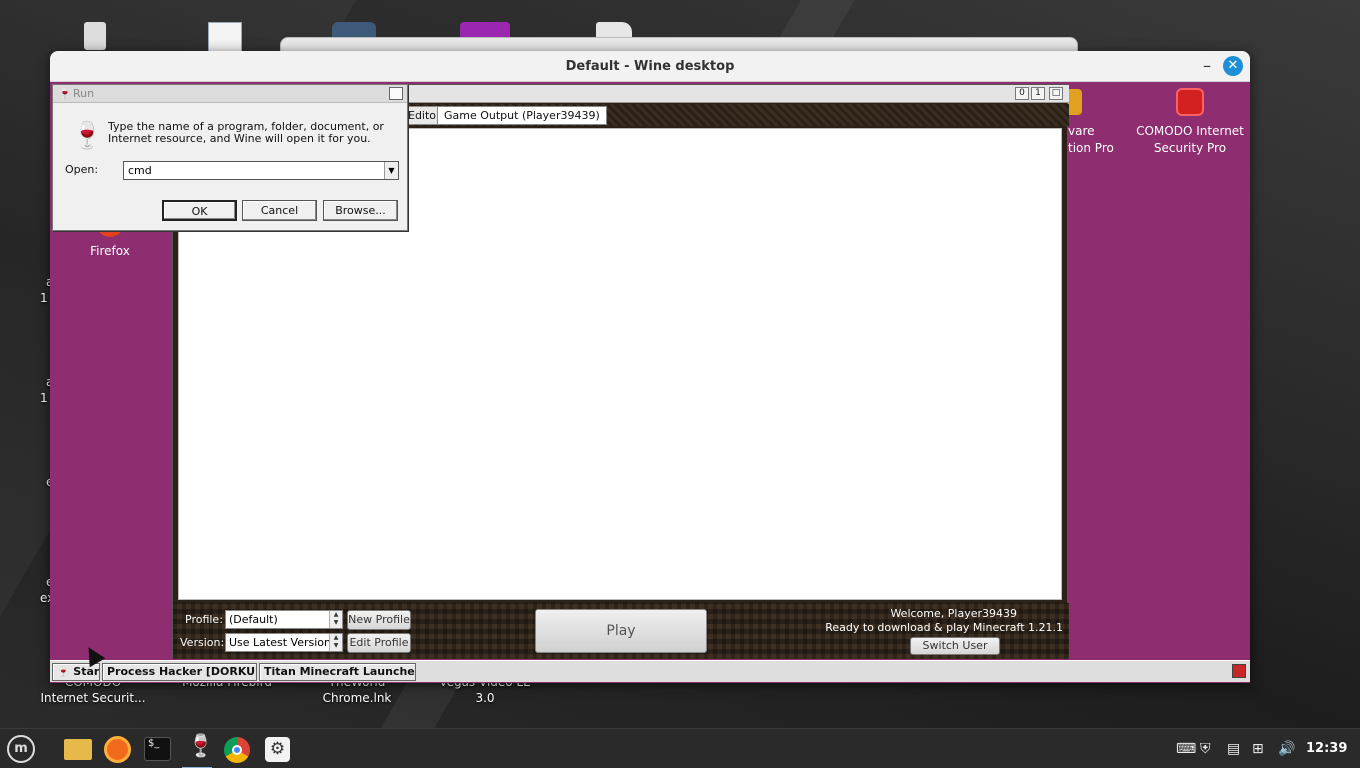 The height and width of the screenshot is (768, 1360). What do you see at coordinates (110, 251) in the screenshot?
I see `firefox-label: Firefox` at bounding box center [110, 251].